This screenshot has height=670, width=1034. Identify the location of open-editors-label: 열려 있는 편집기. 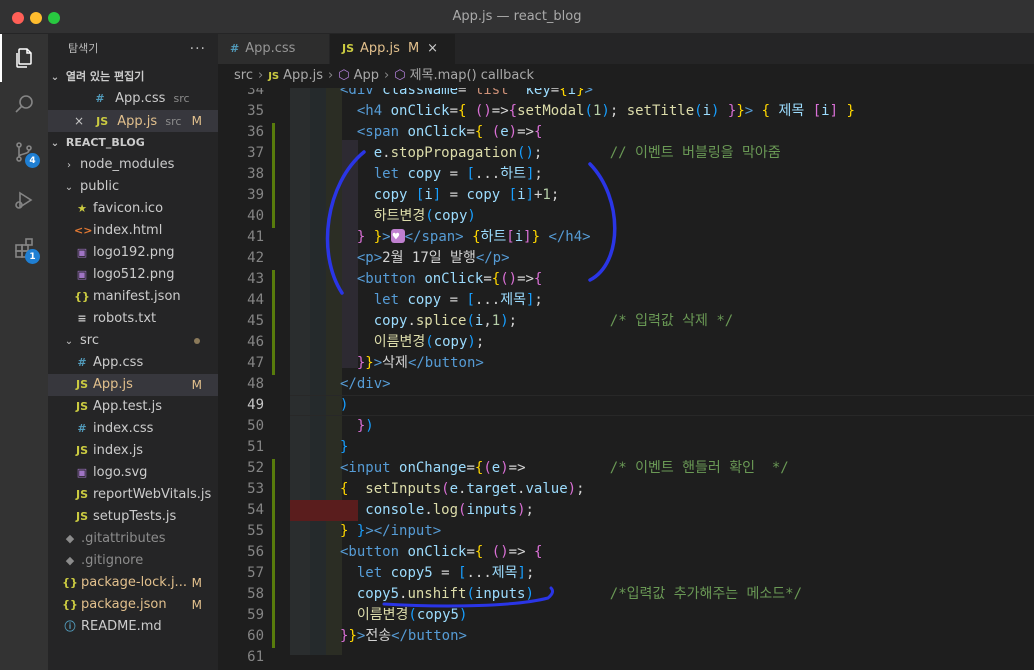
(105, 76).